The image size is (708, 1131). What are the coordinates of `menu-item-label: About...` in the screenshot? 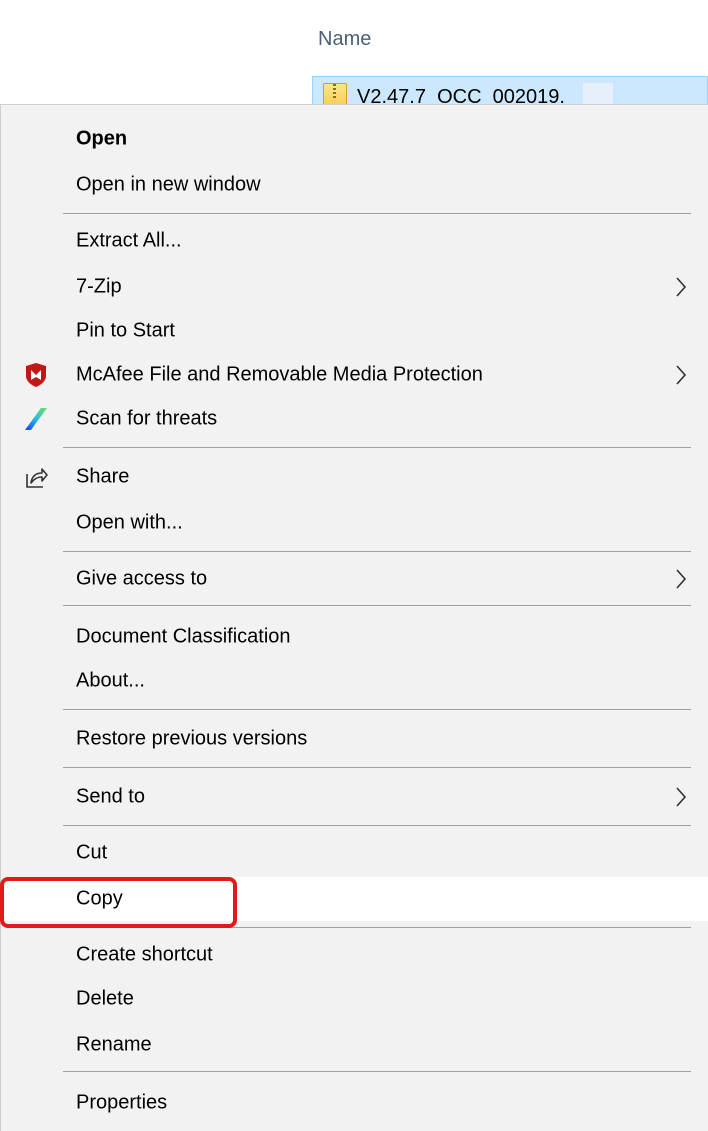 It's located at (110, 680).